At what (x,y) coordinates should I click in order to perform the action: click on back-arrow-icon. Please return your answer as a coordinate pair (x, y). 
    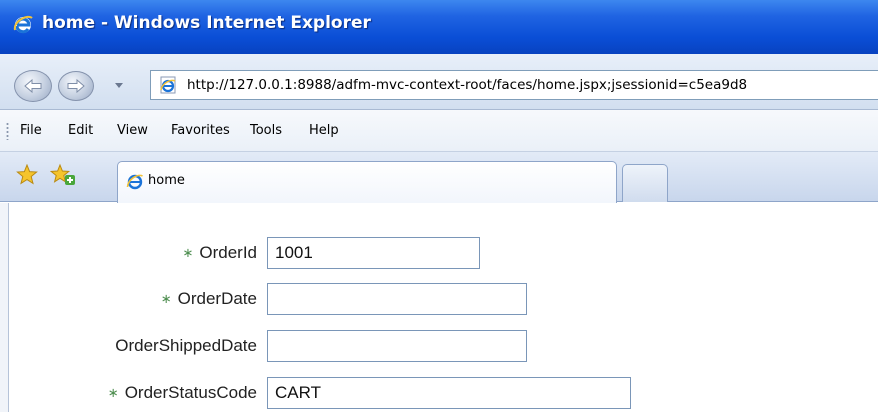
    Looking at the image, I should click on (33, 86).